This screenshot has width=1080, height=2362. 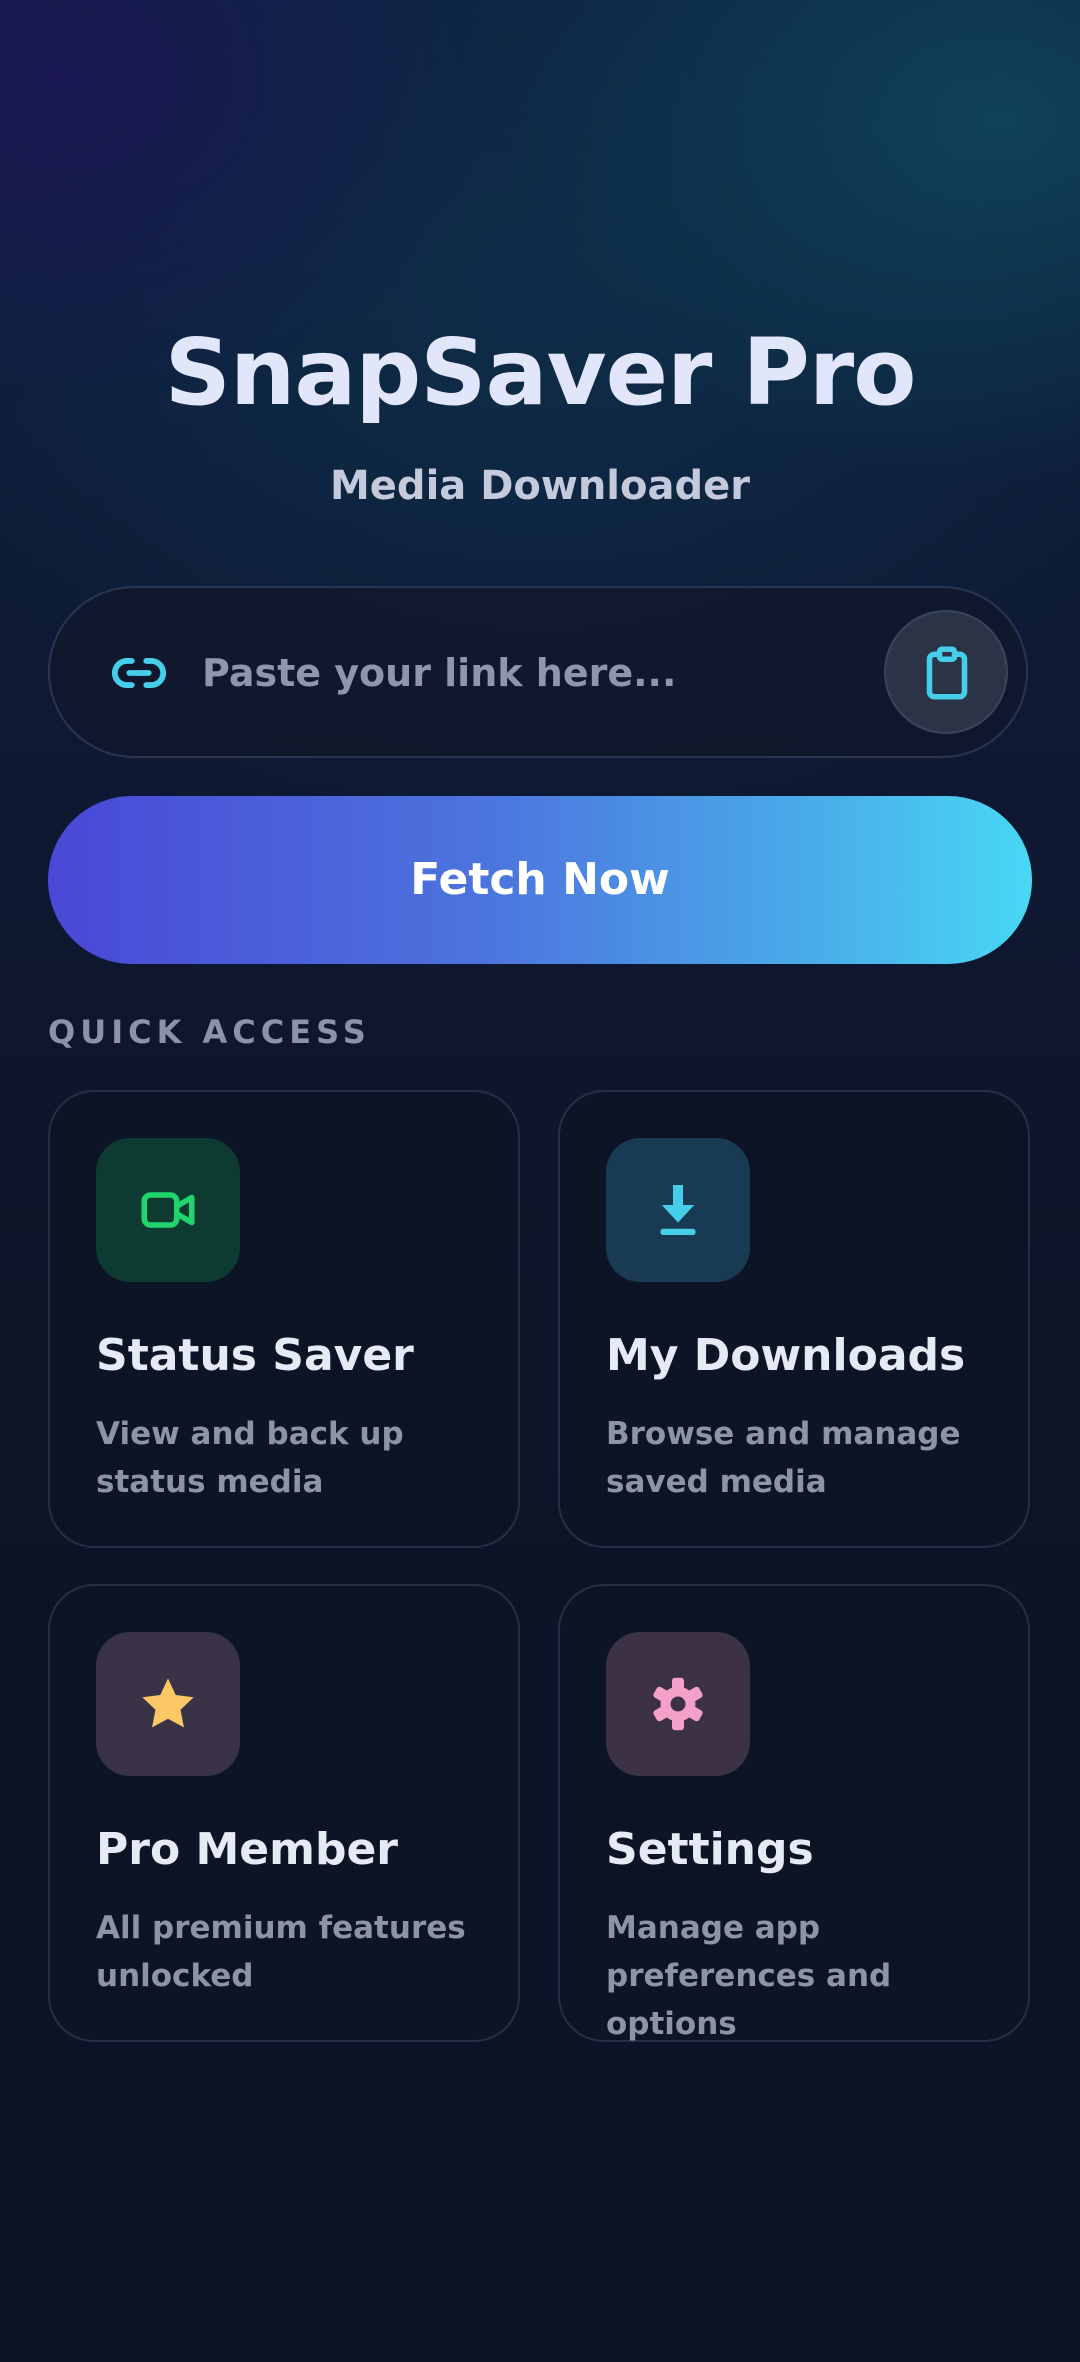 I want to click on my-downloads-icon-tile, so click(x=678, y=1210).